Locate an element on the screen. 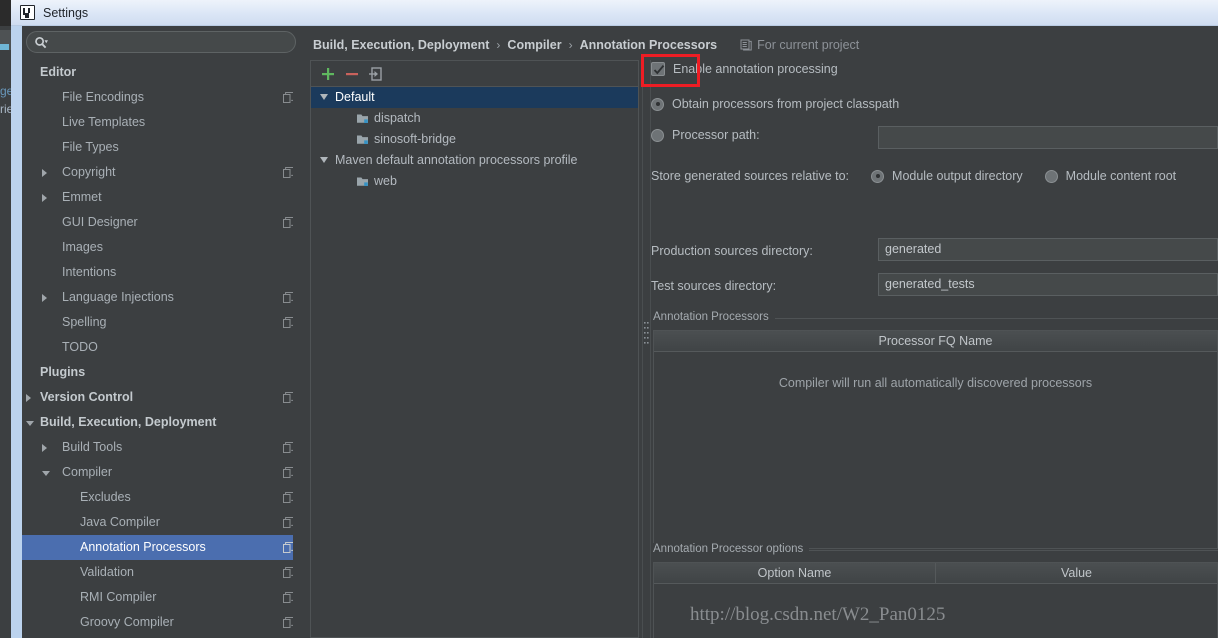 This screenshot has width=1218, height=638. sidebar-item-label: Annotation Processors is located at coordinates (143, 547).